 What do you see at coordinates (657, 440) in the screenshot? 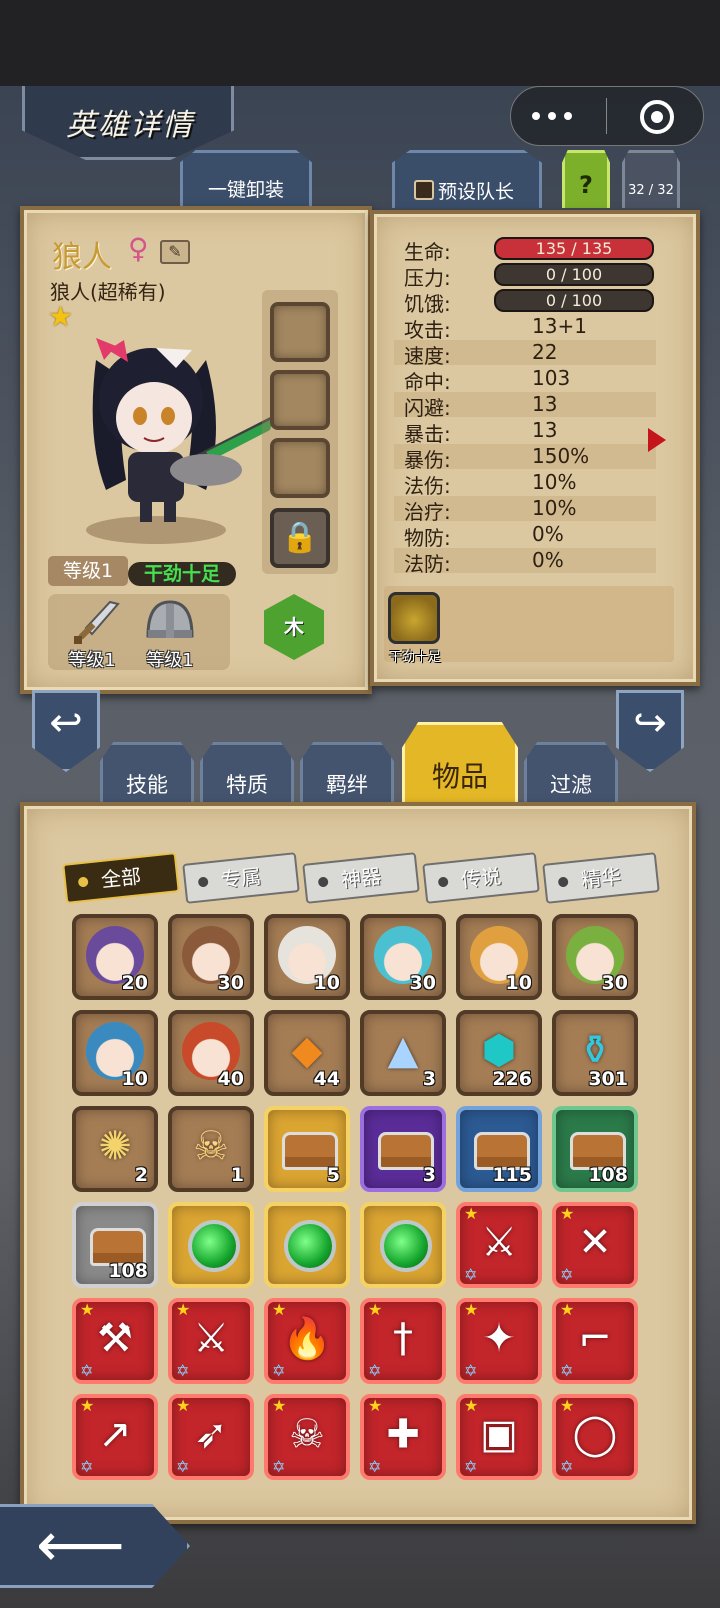
I see `expand-stats-arrow-icon` at bounding box center [657, 440].